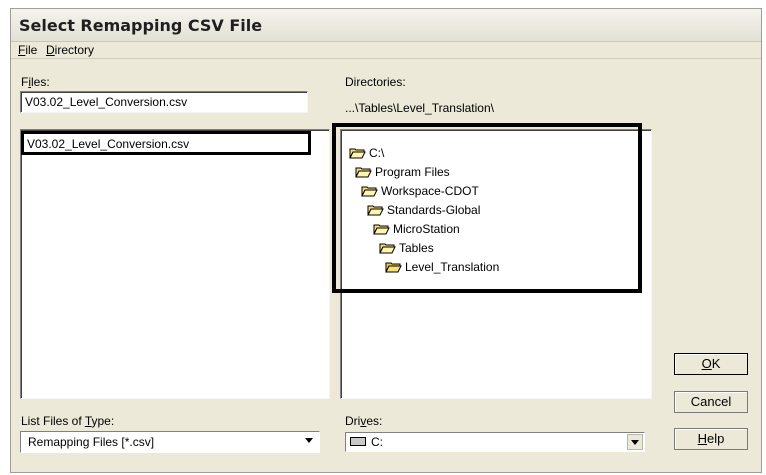 This screenshot has width=766, height=475. Describe the element at coordinates (364, 421) in the screenshot. I see `drives-label: Drives:` at that location.